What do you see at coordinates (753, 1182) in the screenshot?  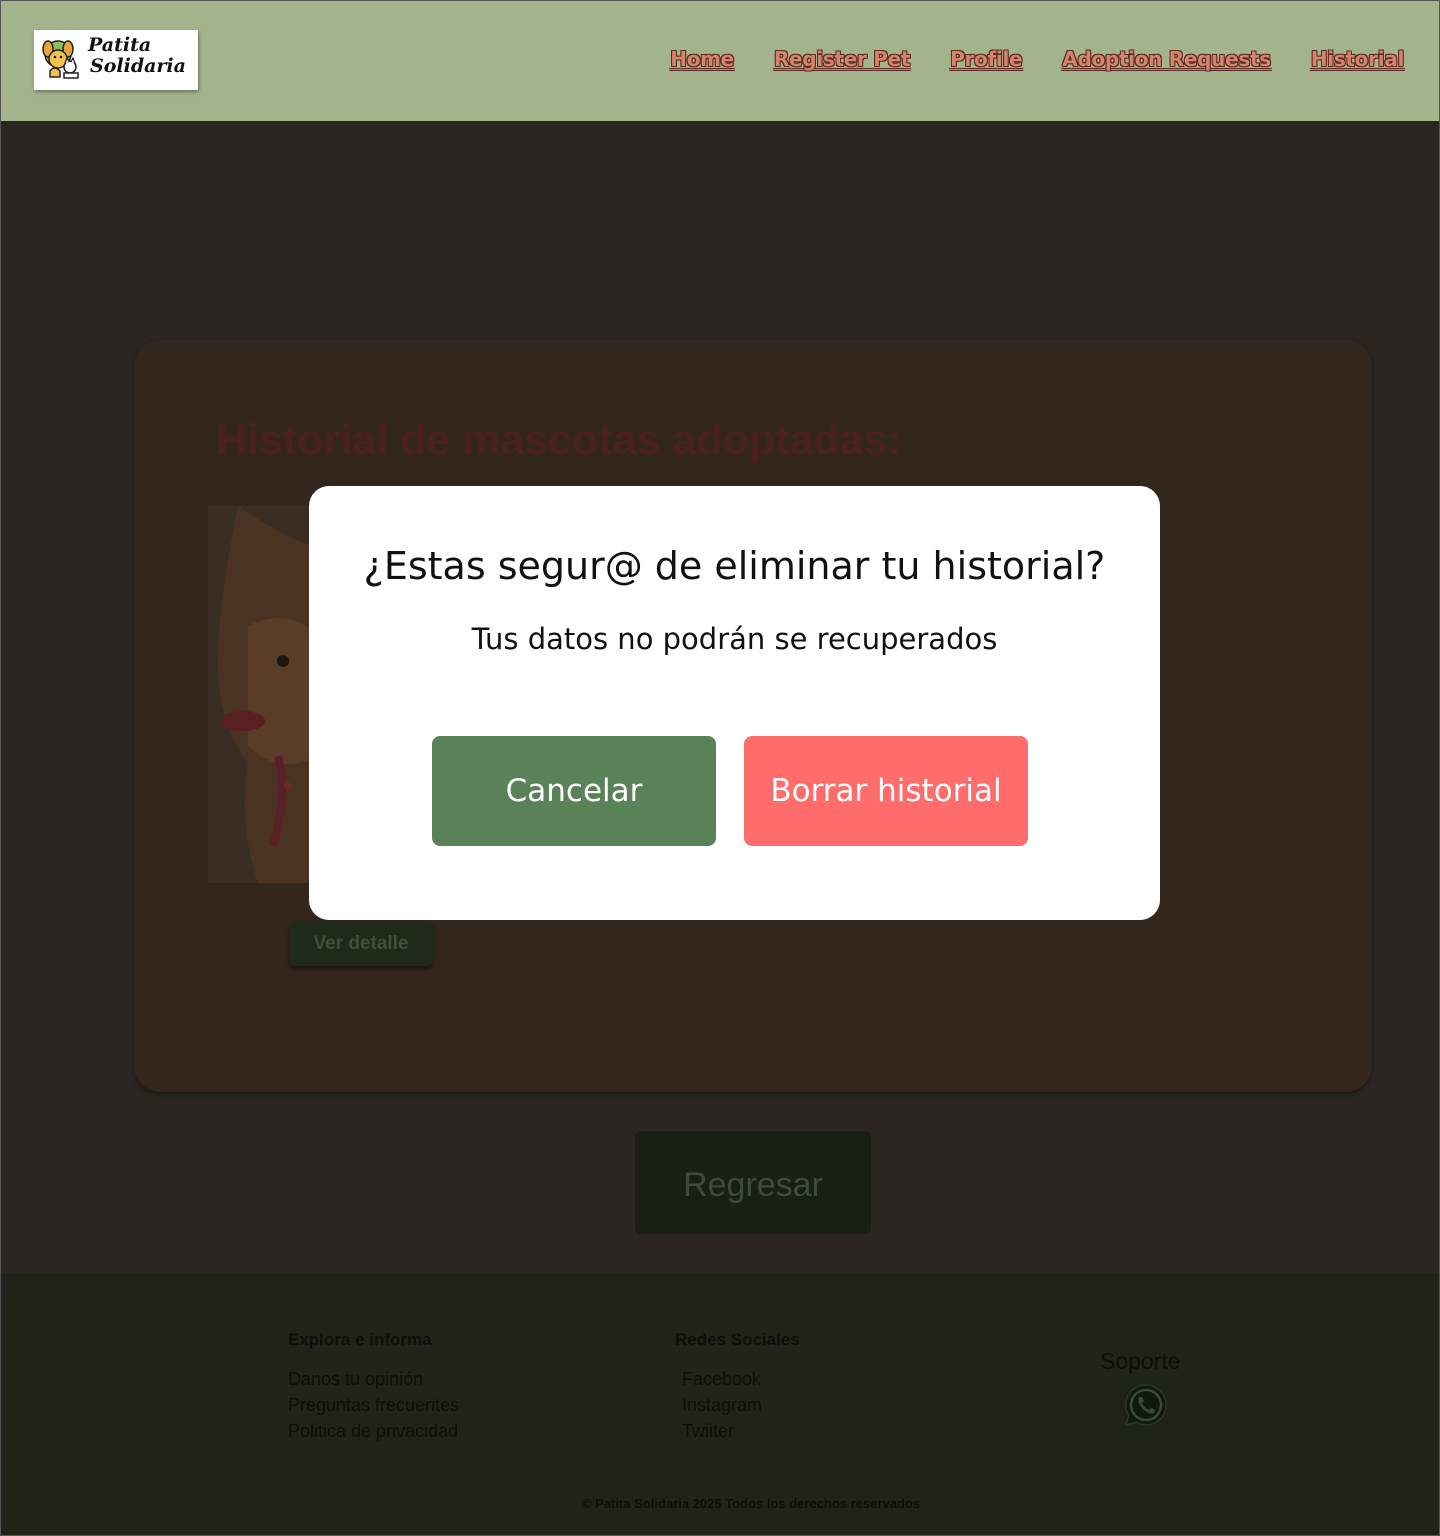 I see `back-button: Regresar` at bounding box center [753, 1182].